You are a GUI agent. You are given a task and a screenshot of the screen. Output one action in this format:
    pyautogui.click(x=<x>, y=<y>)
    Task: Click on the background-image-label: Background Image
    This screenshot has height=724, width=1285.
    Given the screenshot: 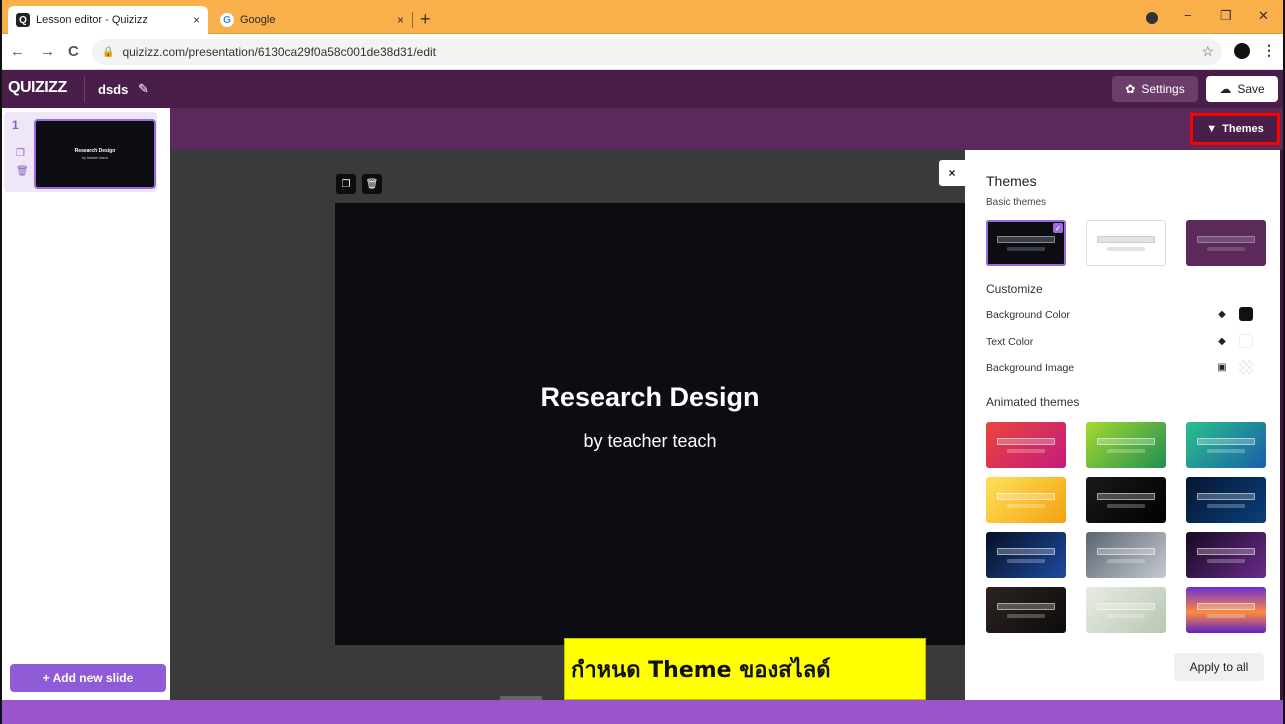 What is the action you would take?
    pyautogui.click(x=1030, y=368)
    